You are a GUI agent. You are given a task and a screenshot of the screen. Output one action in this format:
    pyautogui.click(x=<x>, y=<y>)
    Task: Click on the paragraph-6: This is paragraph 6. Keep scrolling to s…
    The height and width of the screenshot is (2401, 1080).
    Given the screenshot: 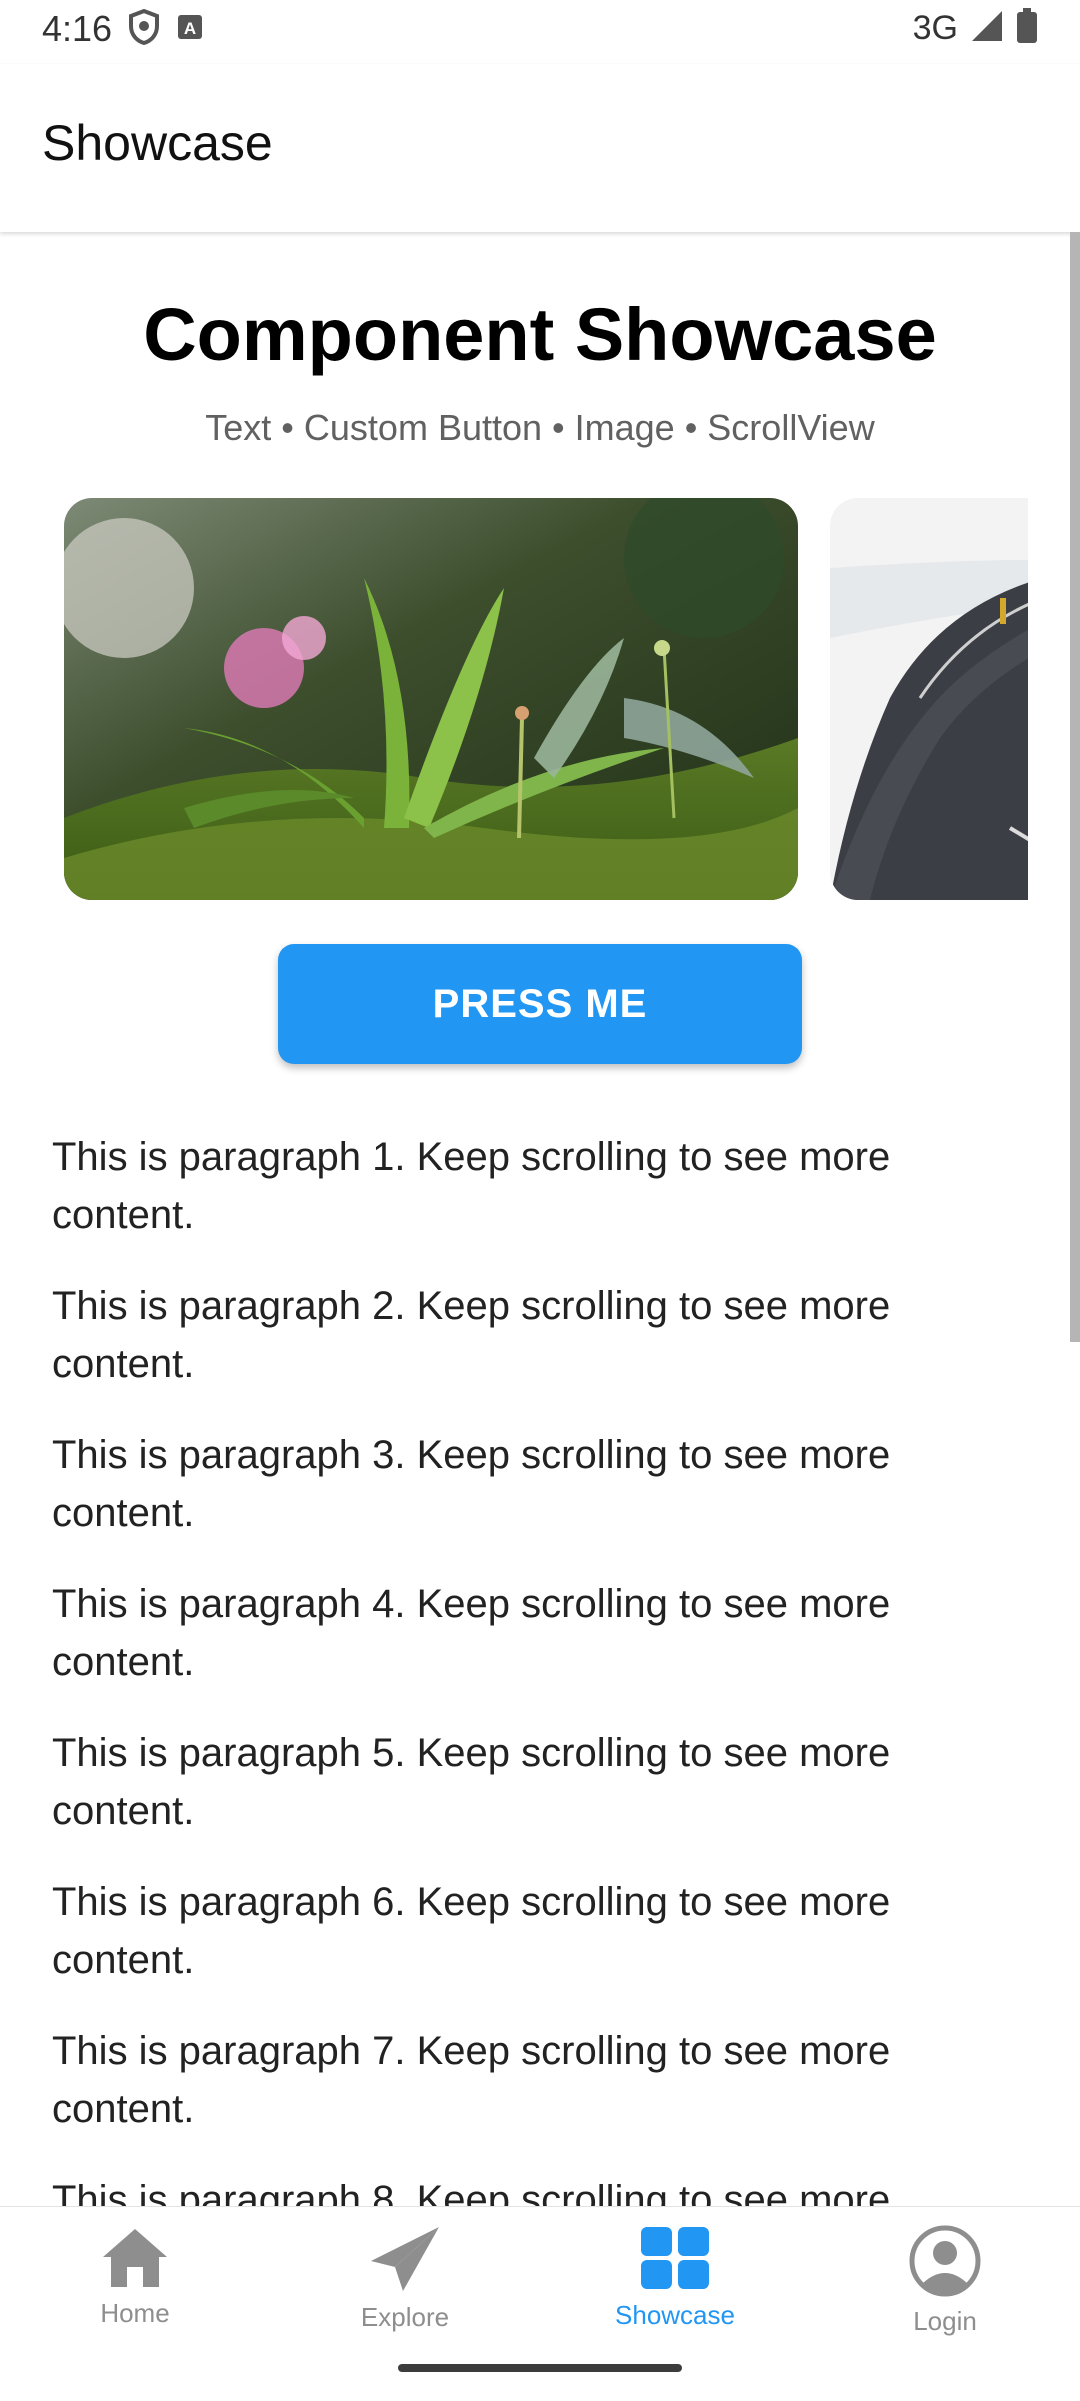 What is the action you would take?
    pyautogui.click(x=471, y=1931)
    